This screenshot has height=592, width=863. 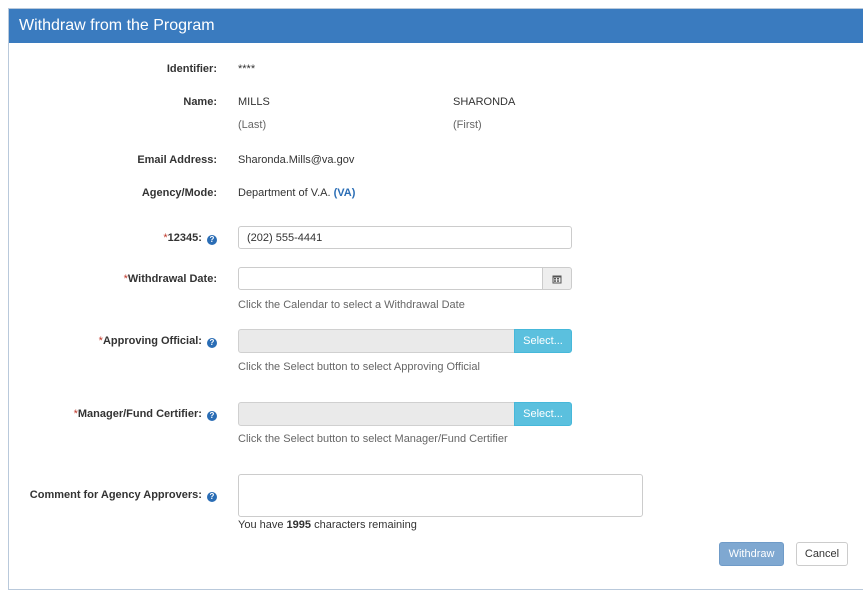 I want to click on calendar-button, so click(x=557, y=278).